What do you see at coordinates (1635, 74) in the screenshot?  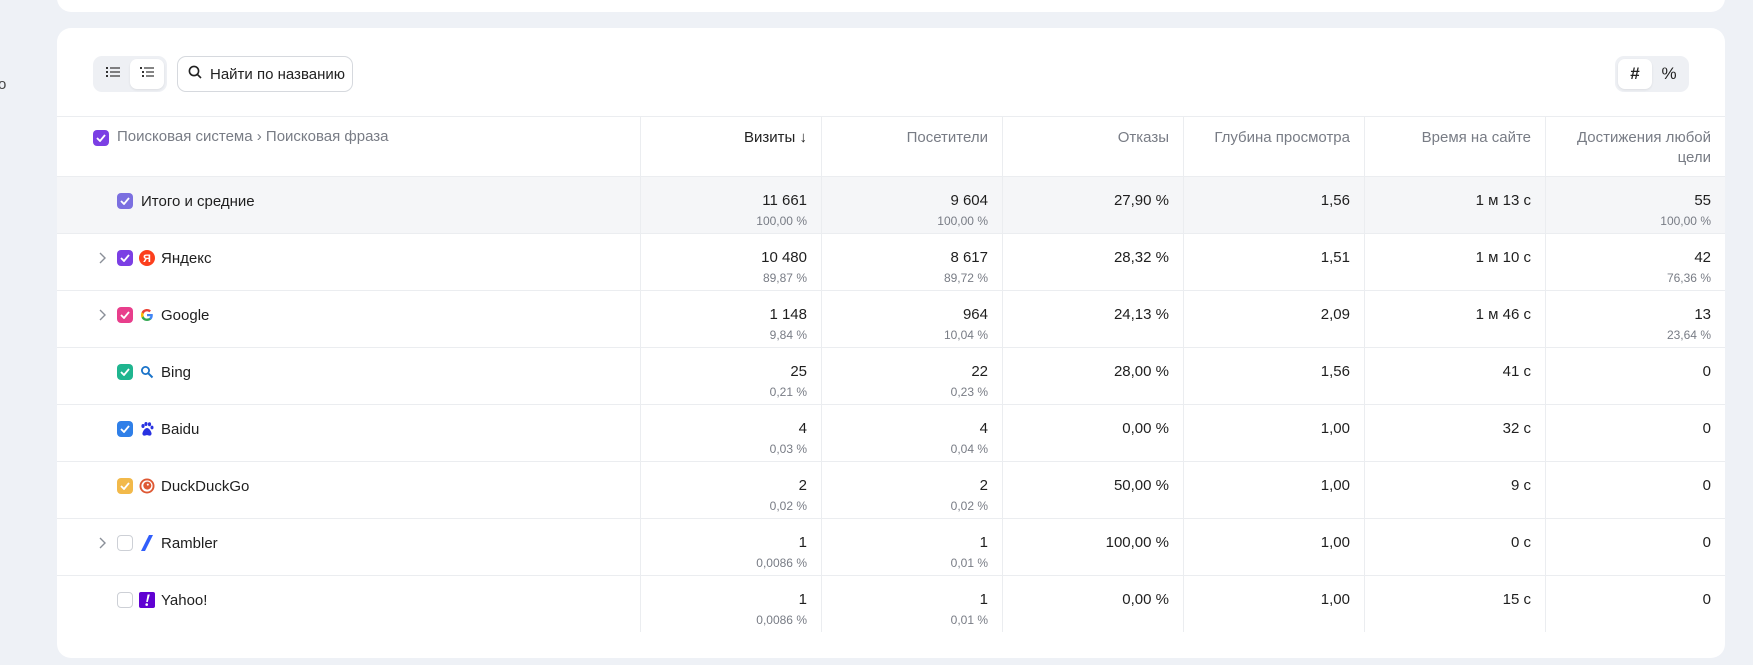 I see `absolute-values-button: #` at bounding box center [1635, 74].